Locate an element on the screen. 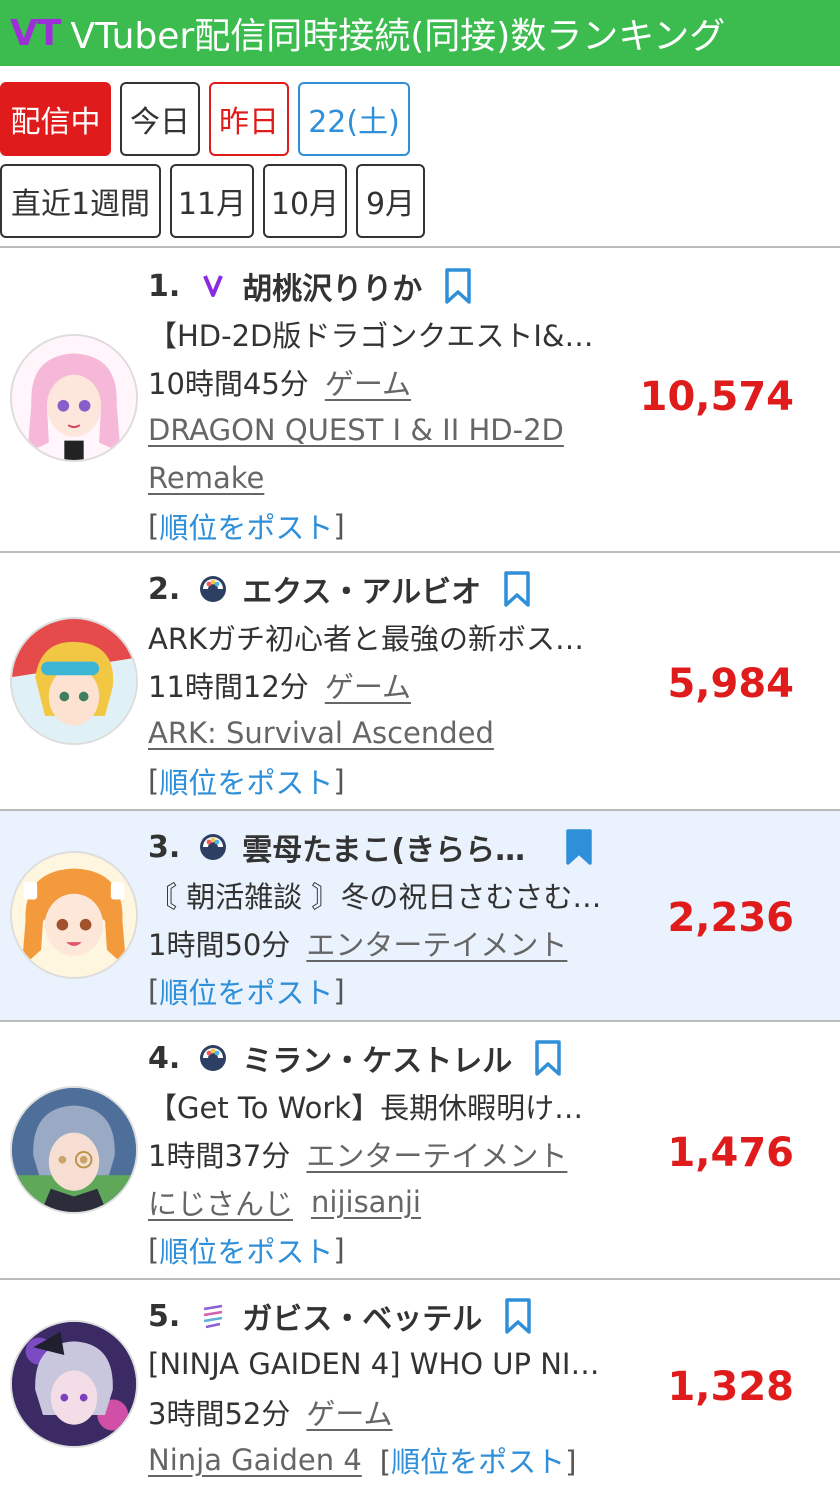  game-link-continued: Remake is located at coordinates (206, 478).